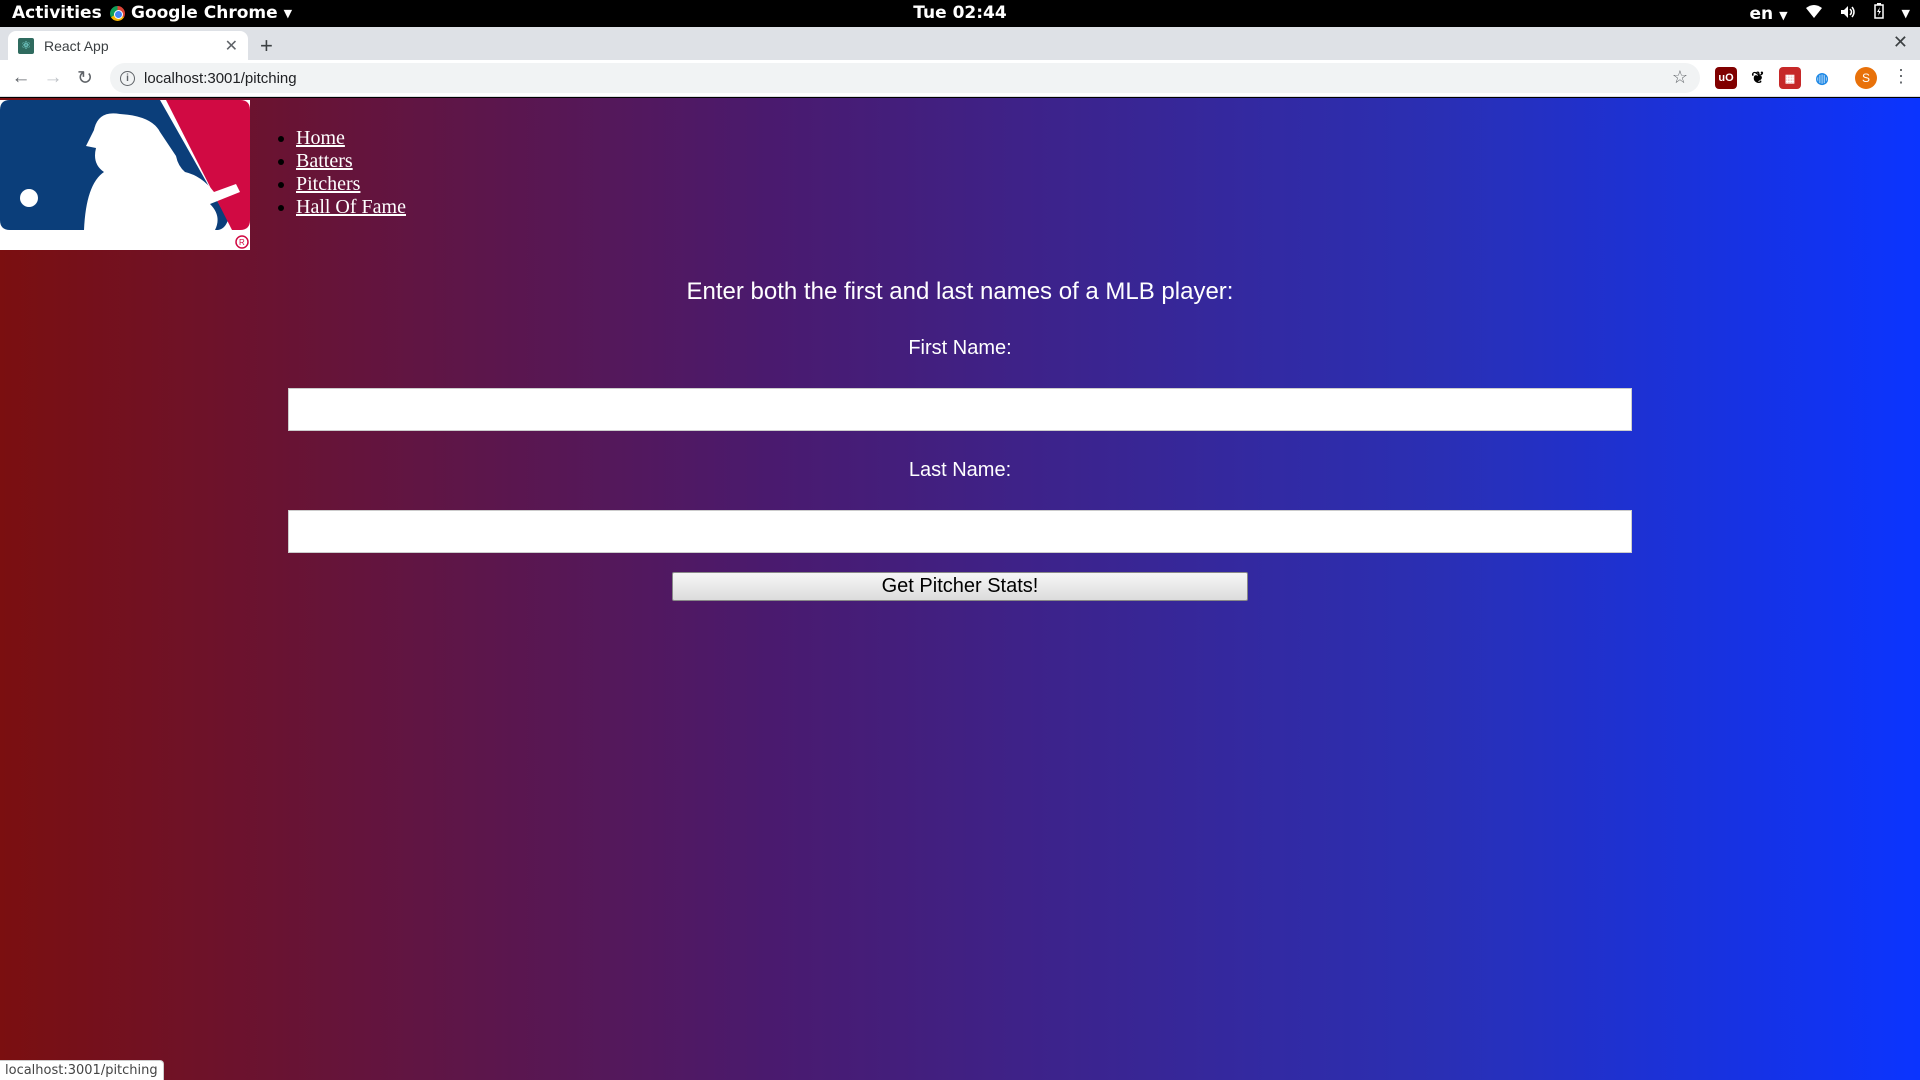  Describe the element at coordinates (85, 78) in the screenshot. I see `reload-button: ↻` at that location.